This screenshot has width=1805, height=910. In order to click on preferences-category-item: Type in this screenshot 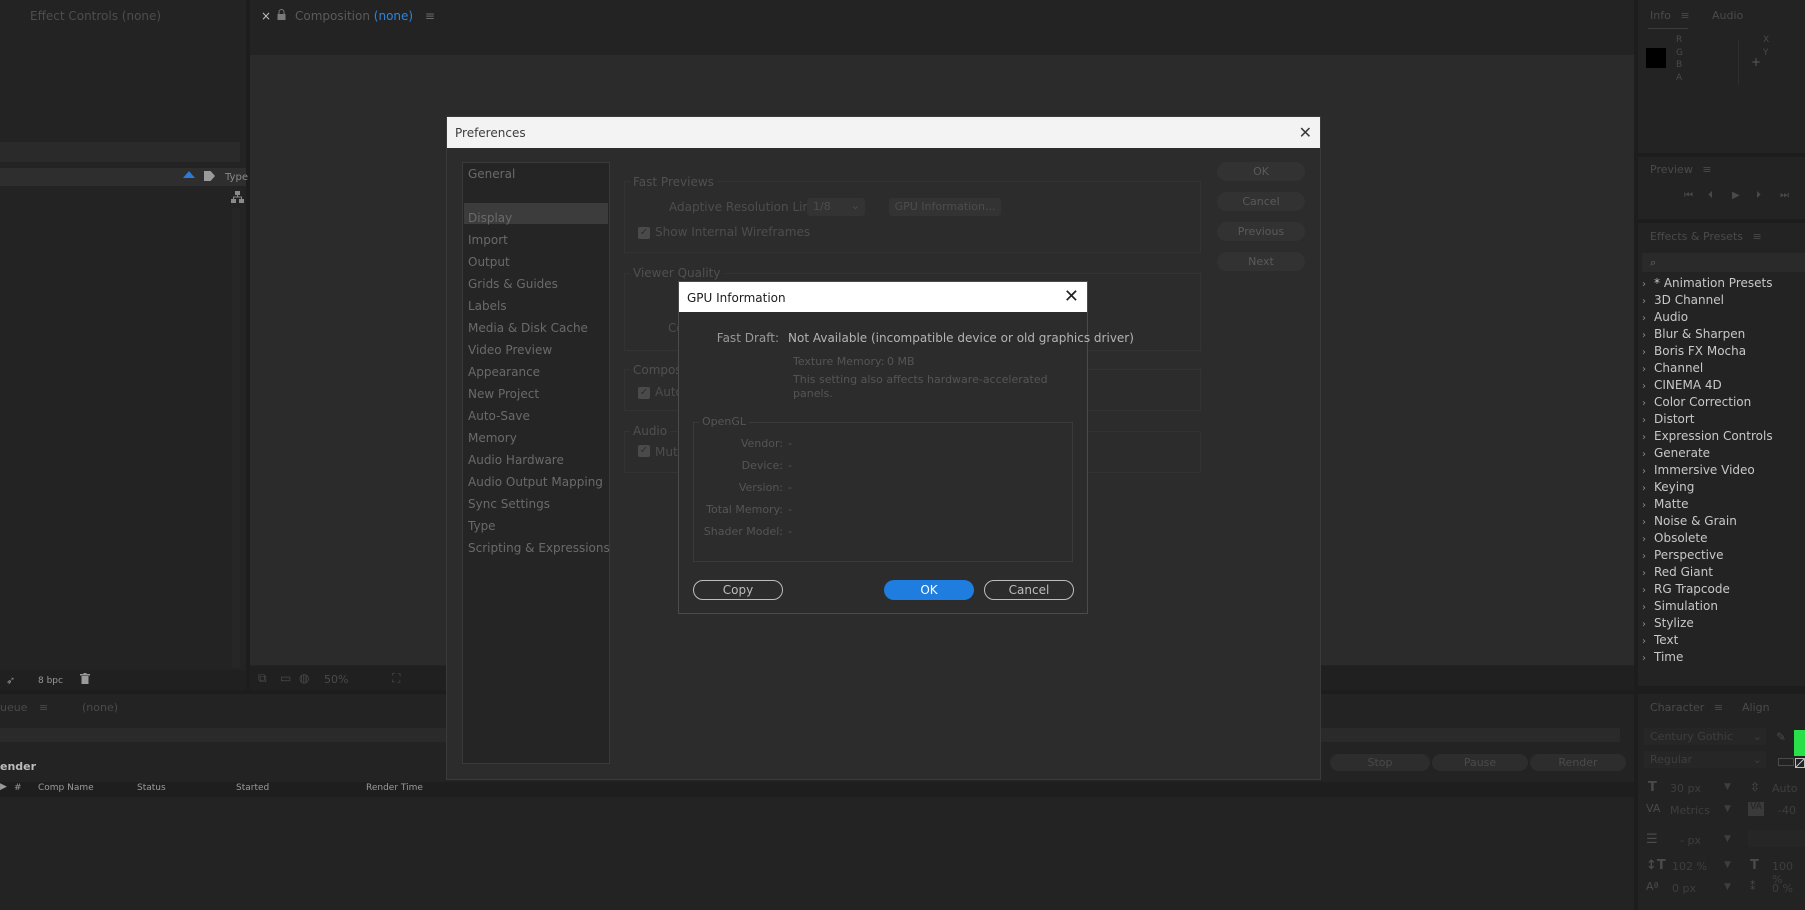, I will do `click(482, 526)`.